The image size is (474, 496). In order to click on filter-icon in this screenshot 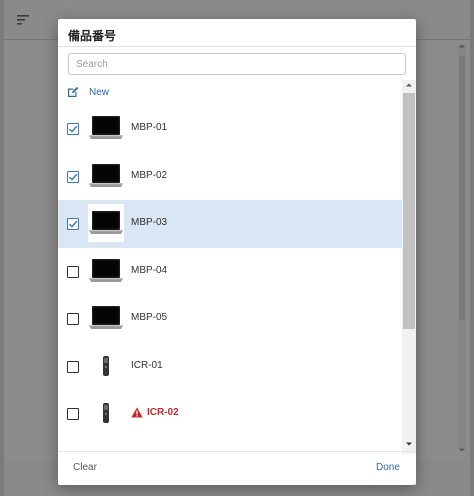, I will do `click(24, 20)`.